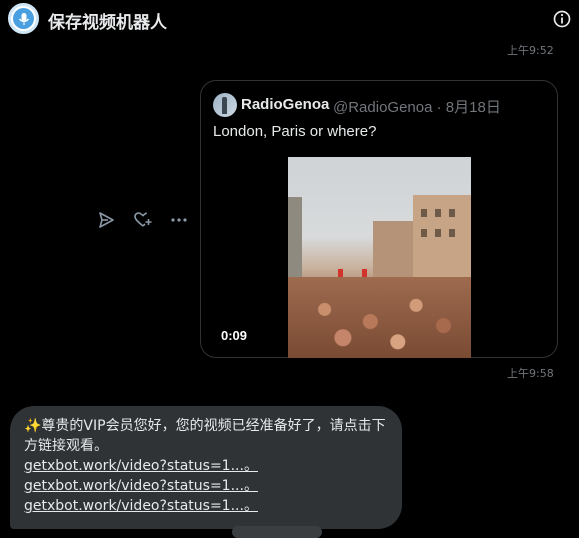  What do you see at coordinates (179, 220) in the screenshot?
I see `more-icon` at bounding box center [179, 220].